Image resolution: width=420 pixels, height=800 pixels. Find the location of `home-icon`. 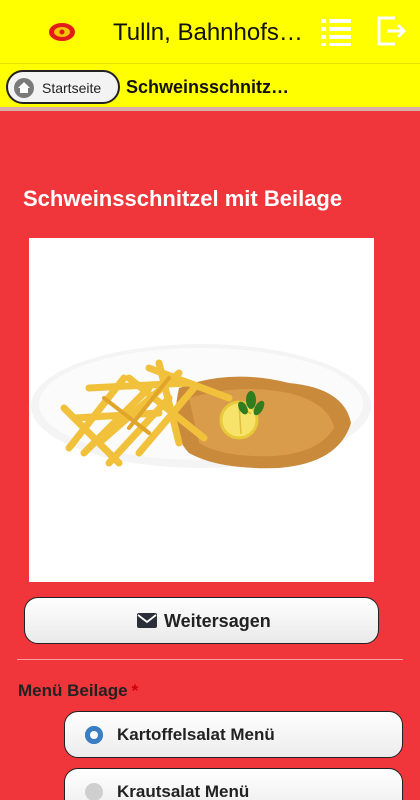

home-icon is located at coordinates (24, 88).